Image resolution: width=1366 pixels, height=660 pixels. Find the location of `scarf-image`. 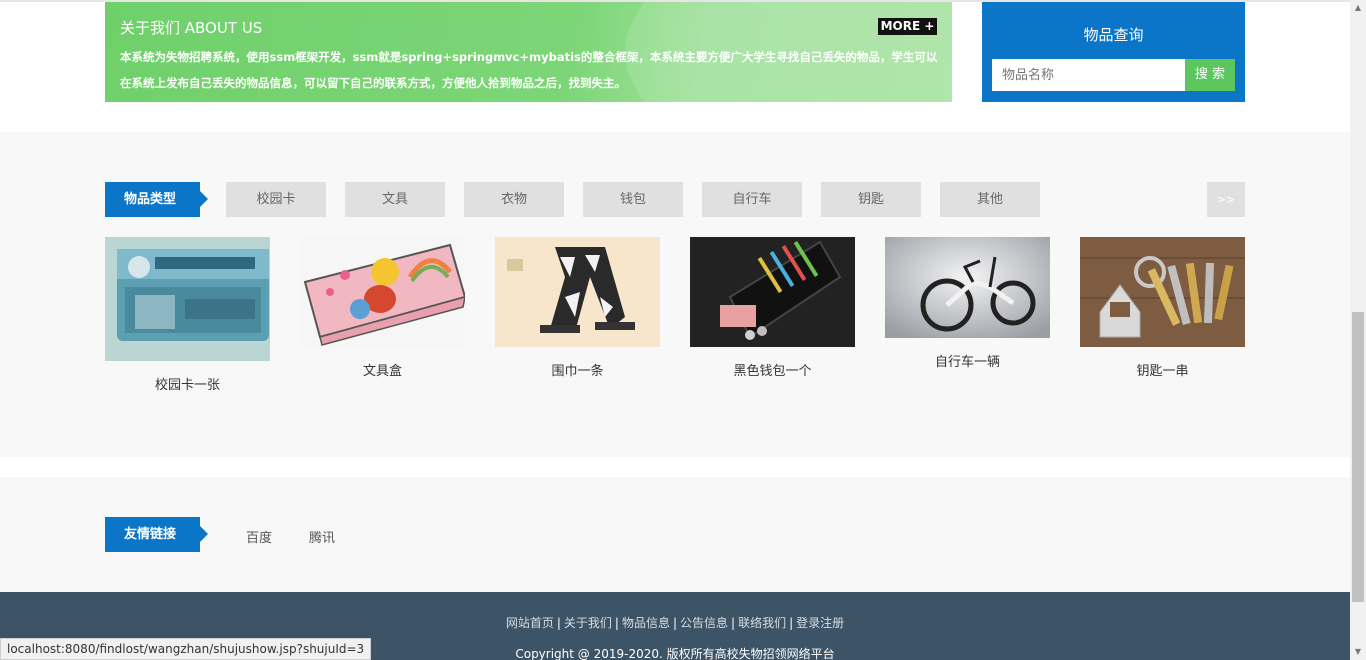

scarf-image is located at coordinates (577, 292).